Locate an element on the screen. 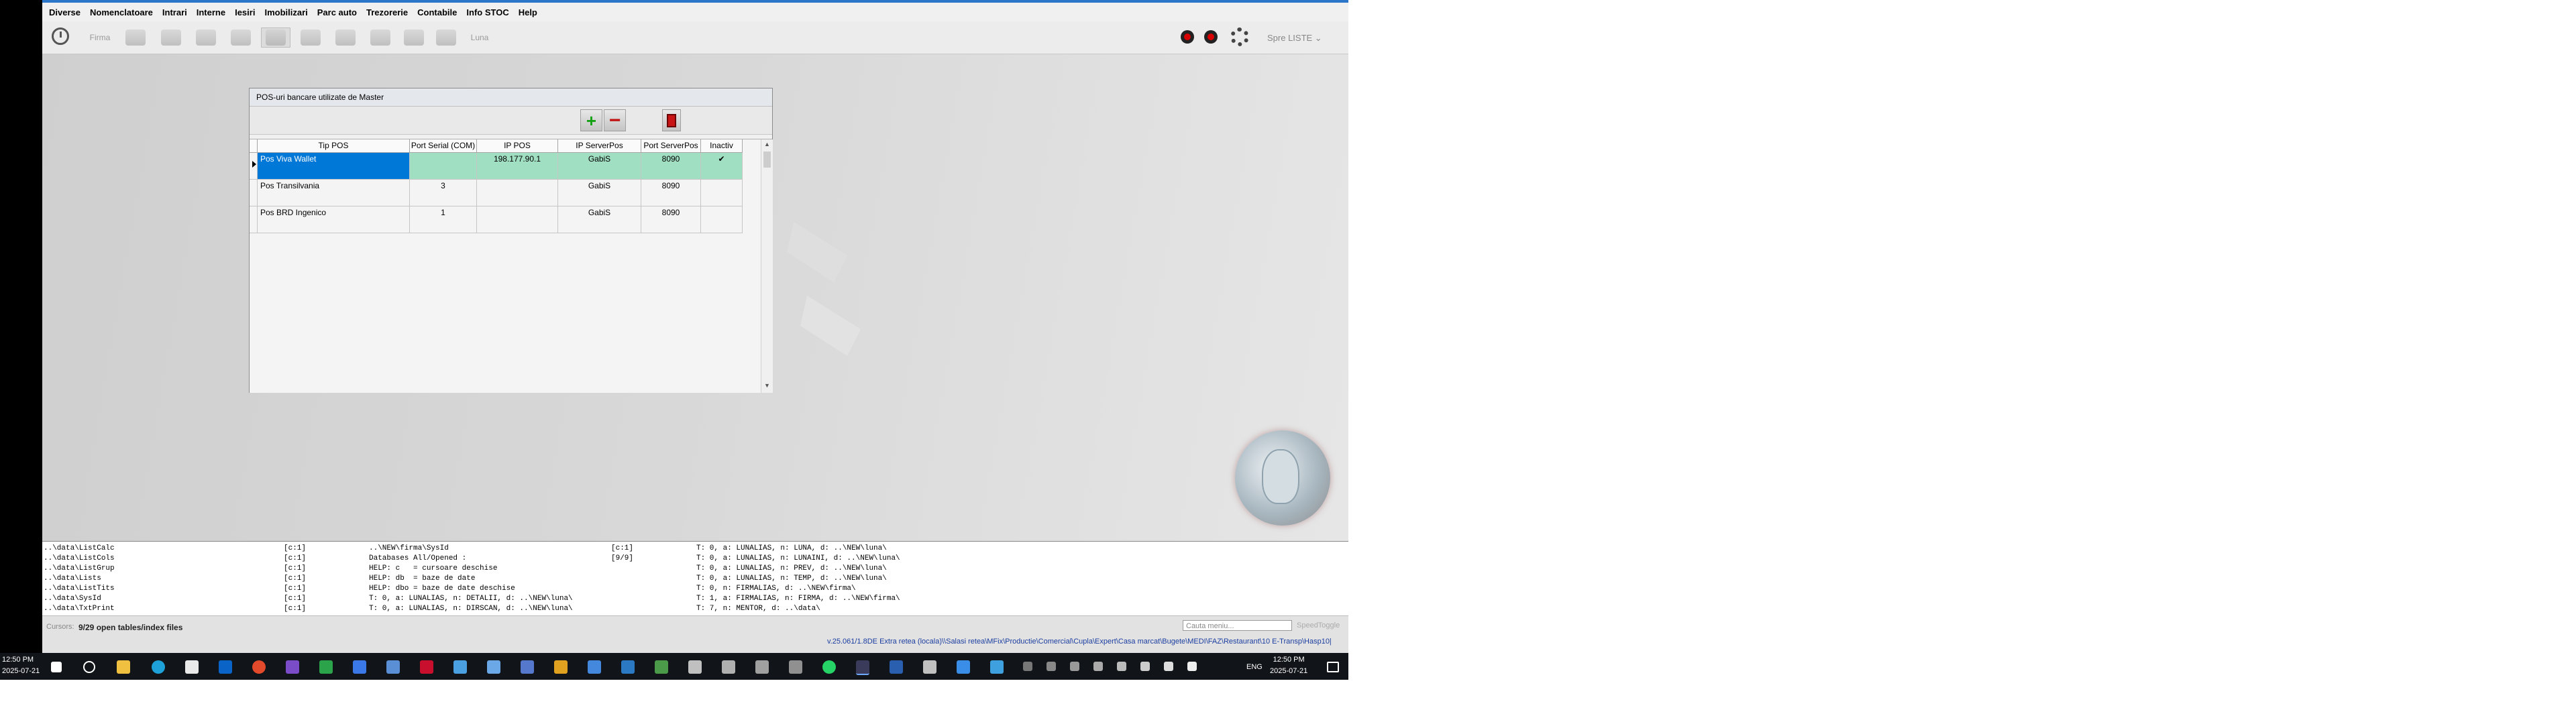 The height and width of the screenshot is (724, 2576). language-indicator: ENG is located at coordinates (1254, 667).